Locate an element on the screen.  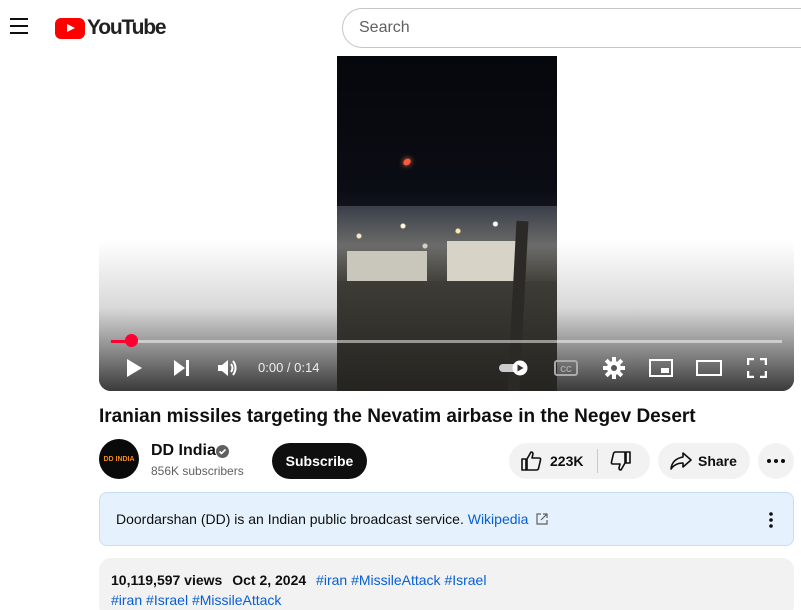
theater-icon is located at coordinates (709, 368).